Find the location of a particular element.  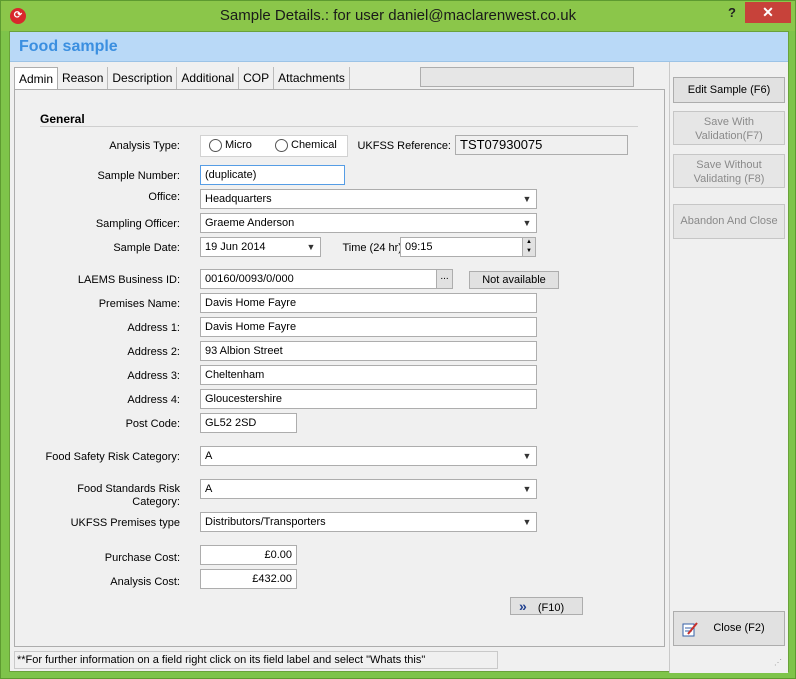

next-page-button: » (F10) is located at coordinates (546, 606).